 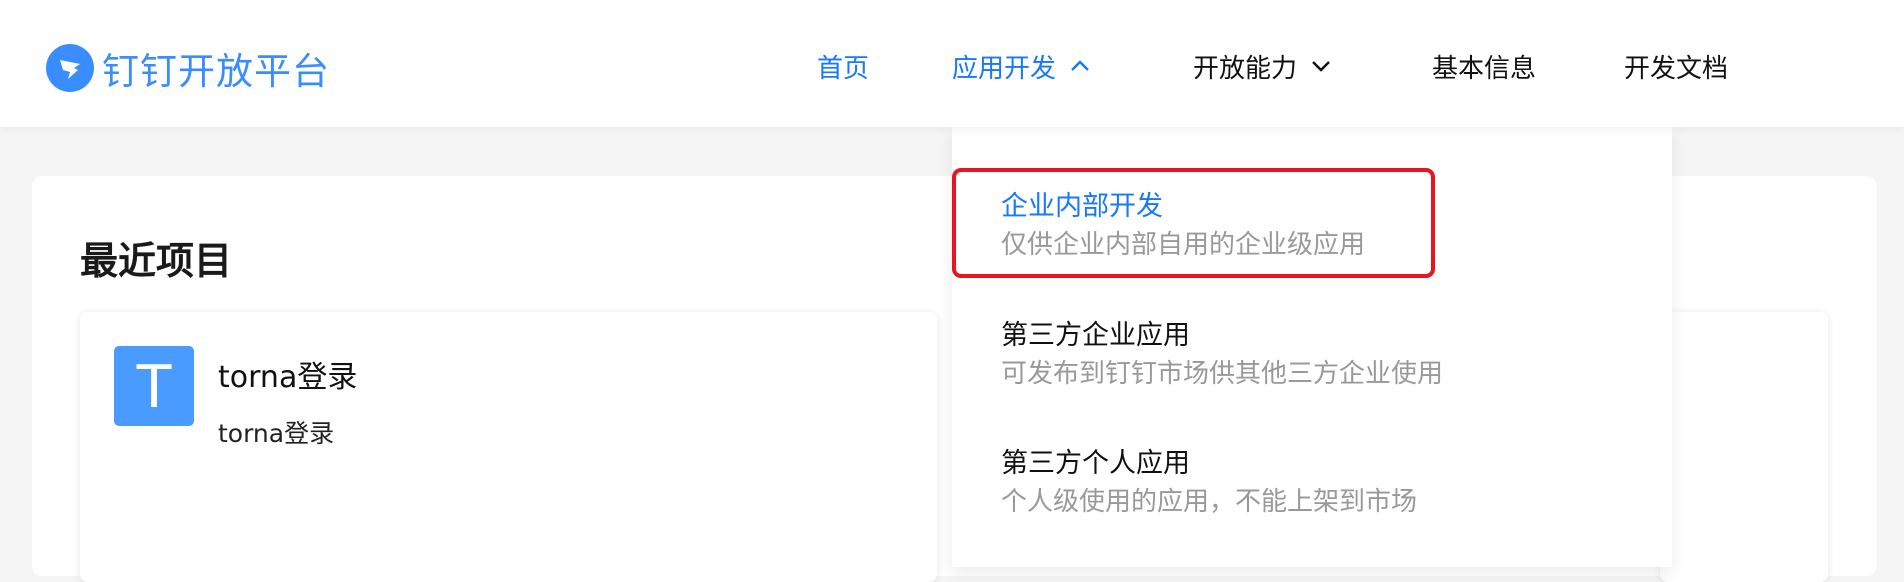 I want to click on nav-dev-docs-label: 开发文档, so click(x=1676, y=68).